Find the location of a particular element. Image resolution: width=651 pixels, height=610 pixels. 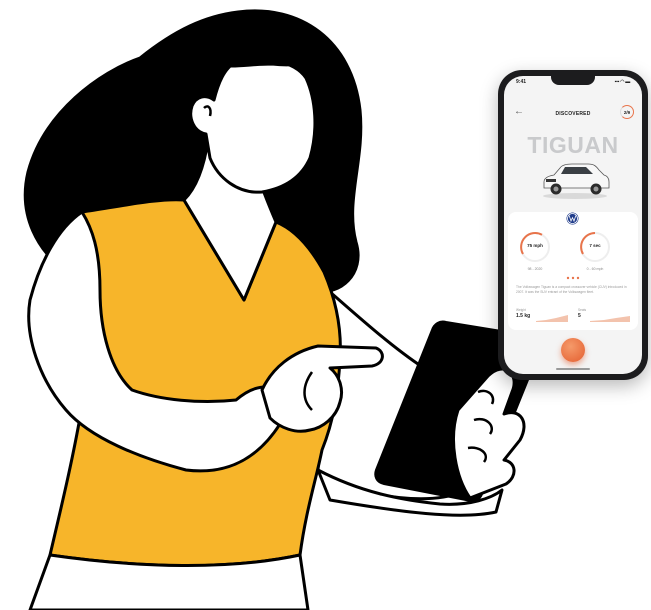

speed-value: 75 mph is located at coordinates (535, 245).